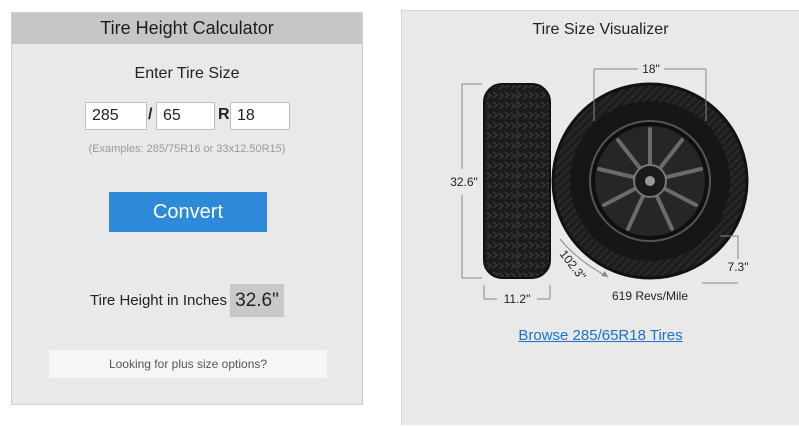 The width and height of the screenshot is (799, 426). Describe the element at coordinates (464, 182) in the screenshot. I see `height-dimension-label: 32.6"` at that location.